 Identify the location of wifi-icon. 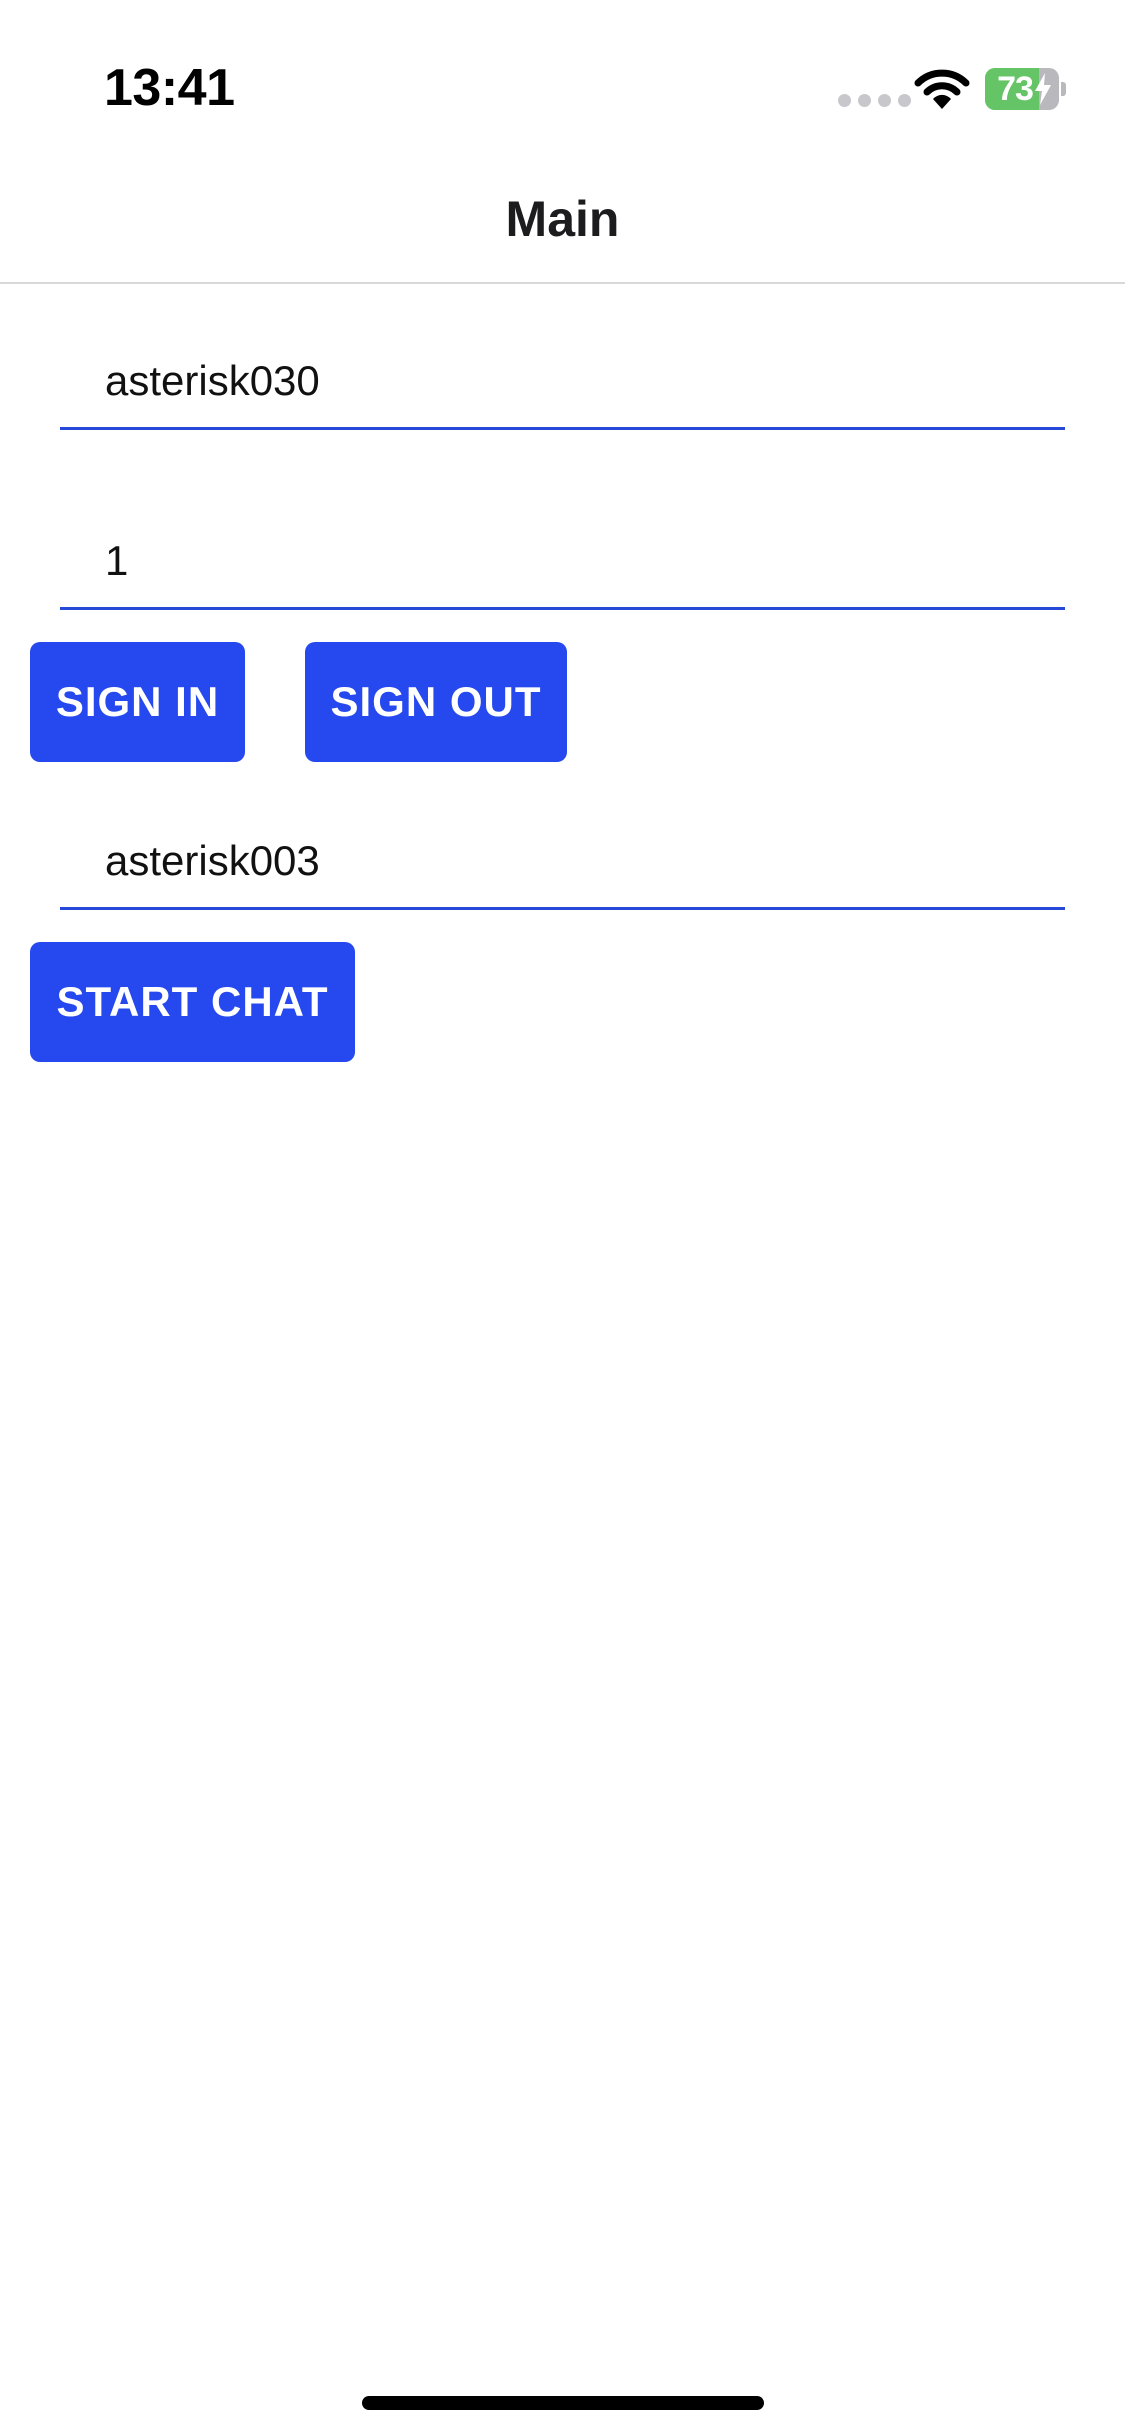
(942, 89).